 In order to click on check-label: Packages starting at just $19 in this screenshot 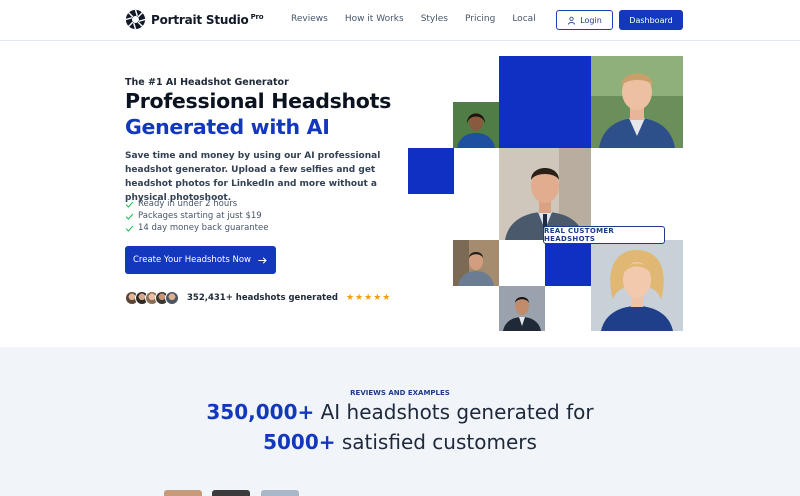, I will do `click(200, 216)`.